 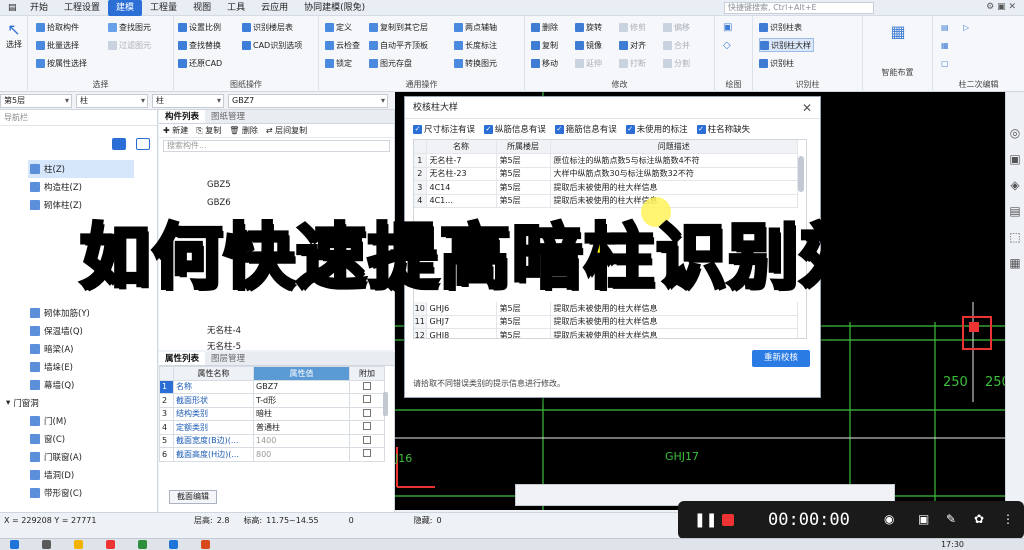 What do you see at coordinates (199, 27) in the screenshot?
I see `set-scale-button: 设置比例` at bounding box center [199, 27].